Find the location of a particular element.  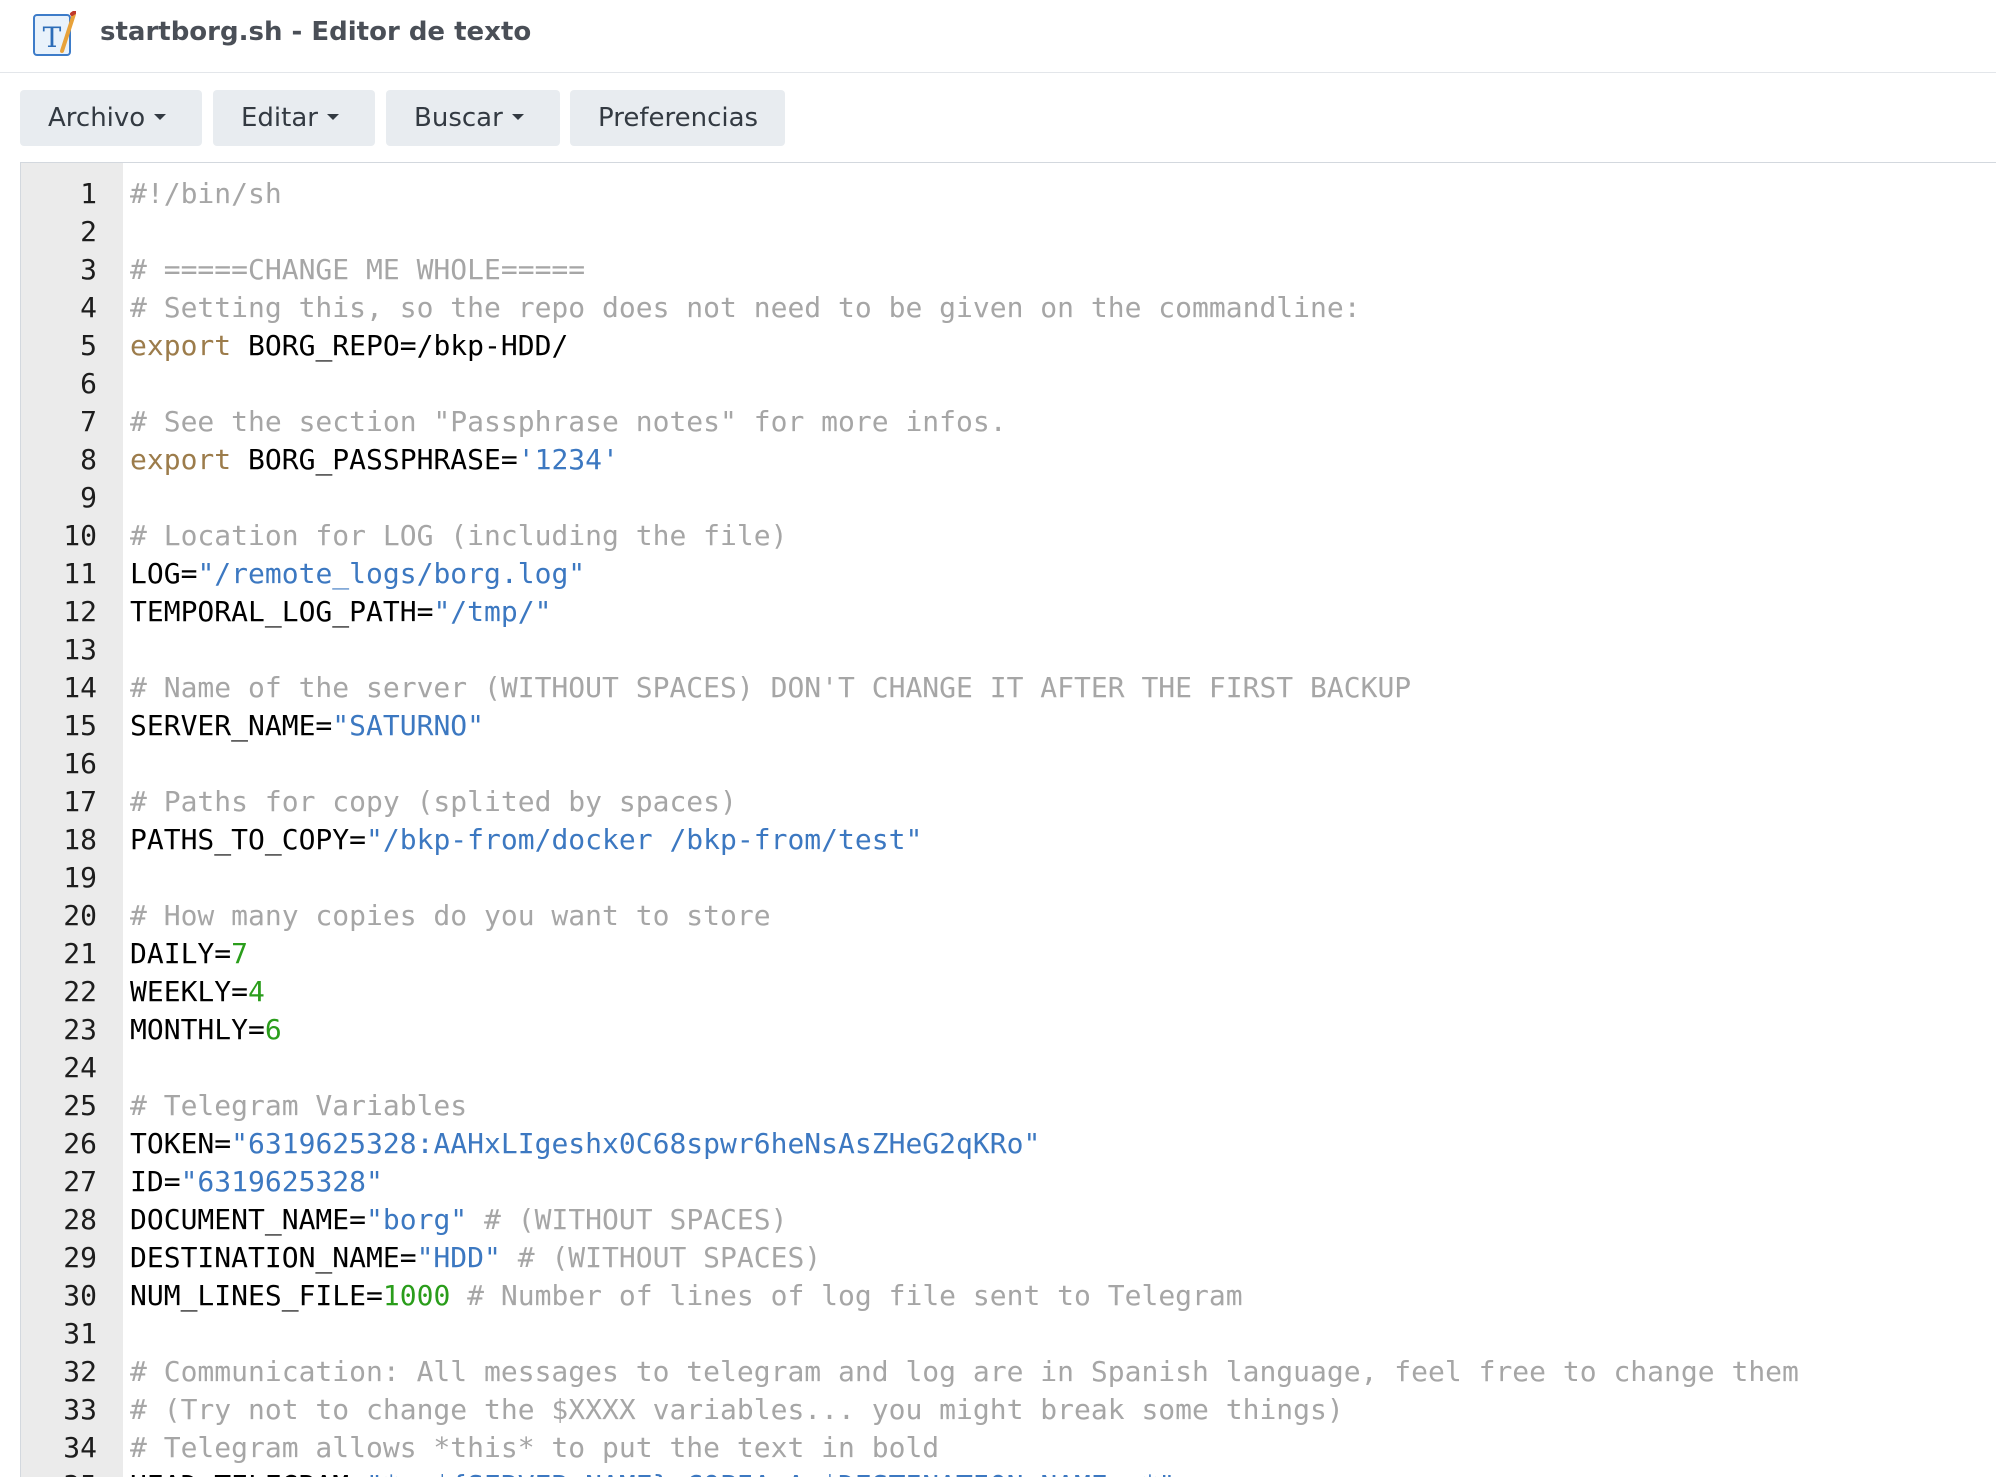

token-plain: WEEKLY= is located at coordinates (189, 991).